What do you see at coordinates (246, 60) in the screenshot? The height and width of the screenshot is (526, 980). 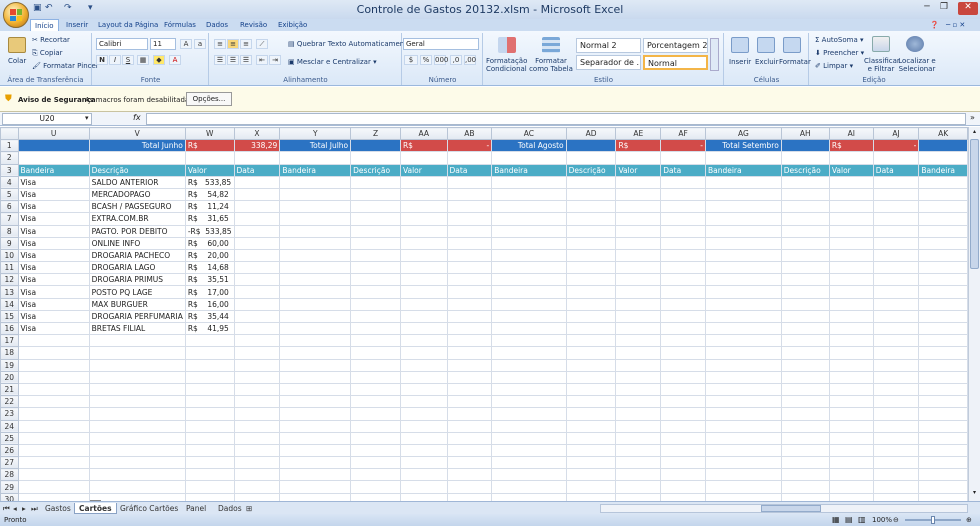 I see `align-right-icon: ☰` at bounding box center [246, 60].